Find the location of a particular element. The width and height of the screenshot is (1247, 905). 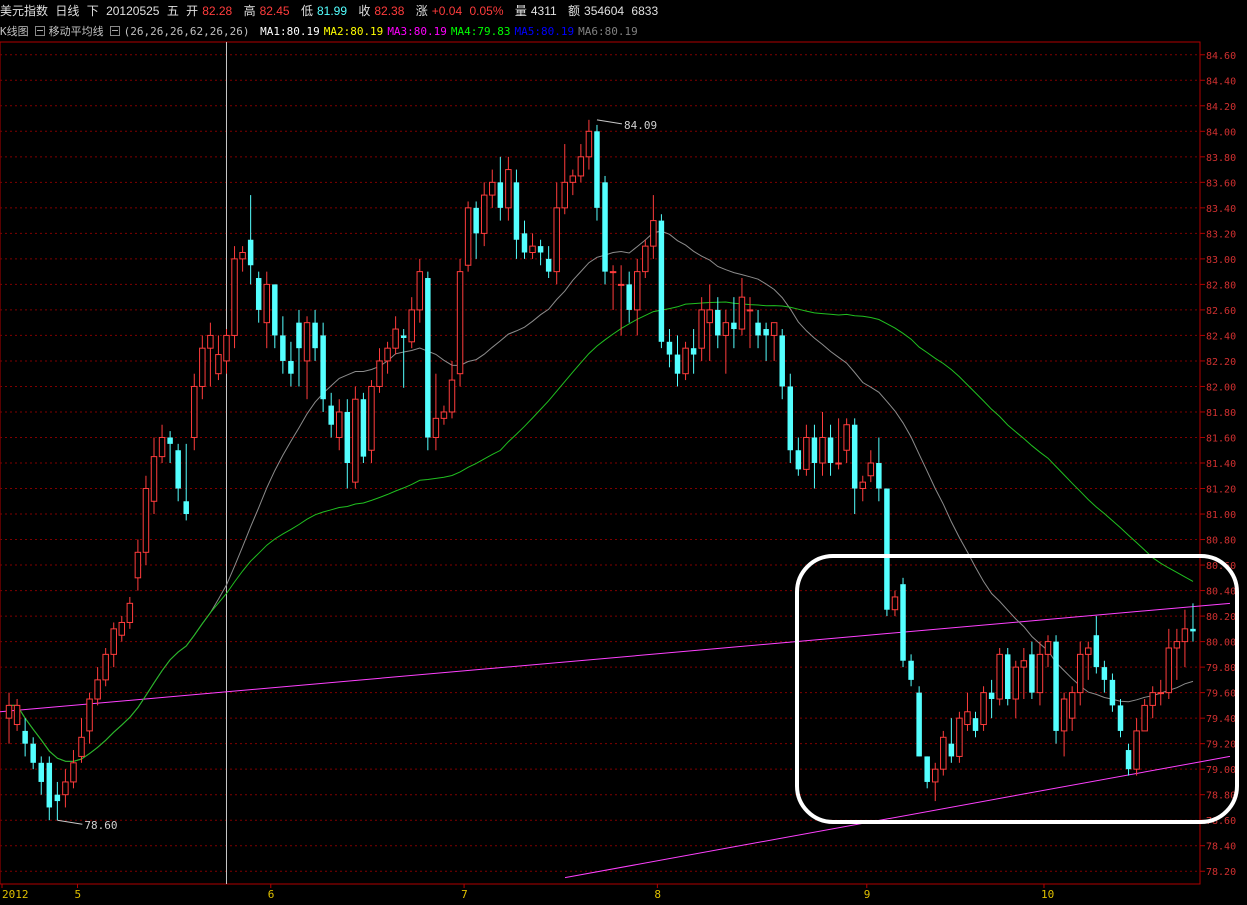

x-tick-label: 2012 is located at coordinates (15, 894).